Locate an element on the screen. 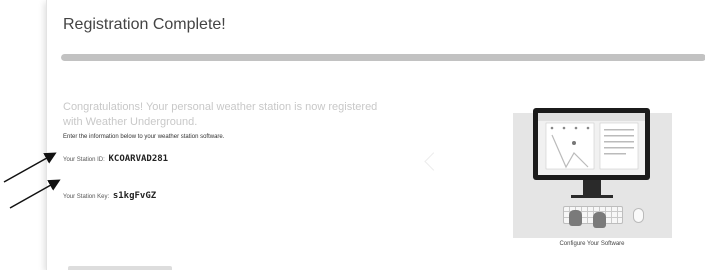 This screenshot has width=705, height=270. annotation-arrows is located at coordinates (32, 180).